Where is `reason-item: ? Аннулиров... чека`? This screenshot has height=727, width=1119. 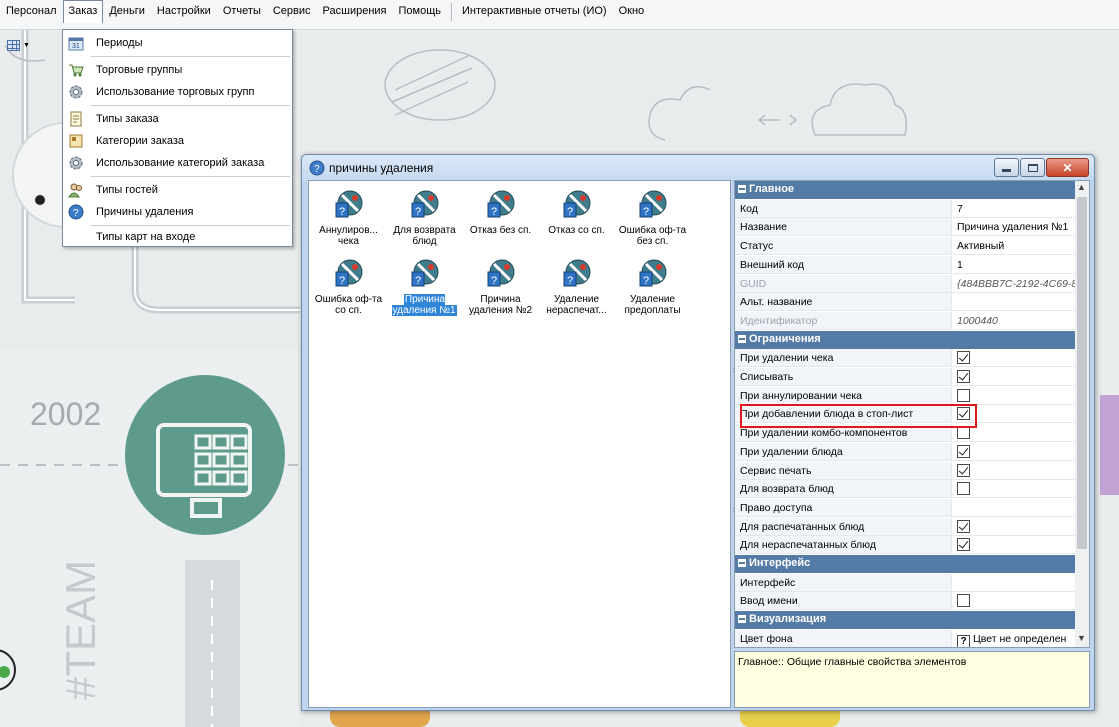
reason-item: ? Аннулиров... чека is located at coordinates (348, 218).